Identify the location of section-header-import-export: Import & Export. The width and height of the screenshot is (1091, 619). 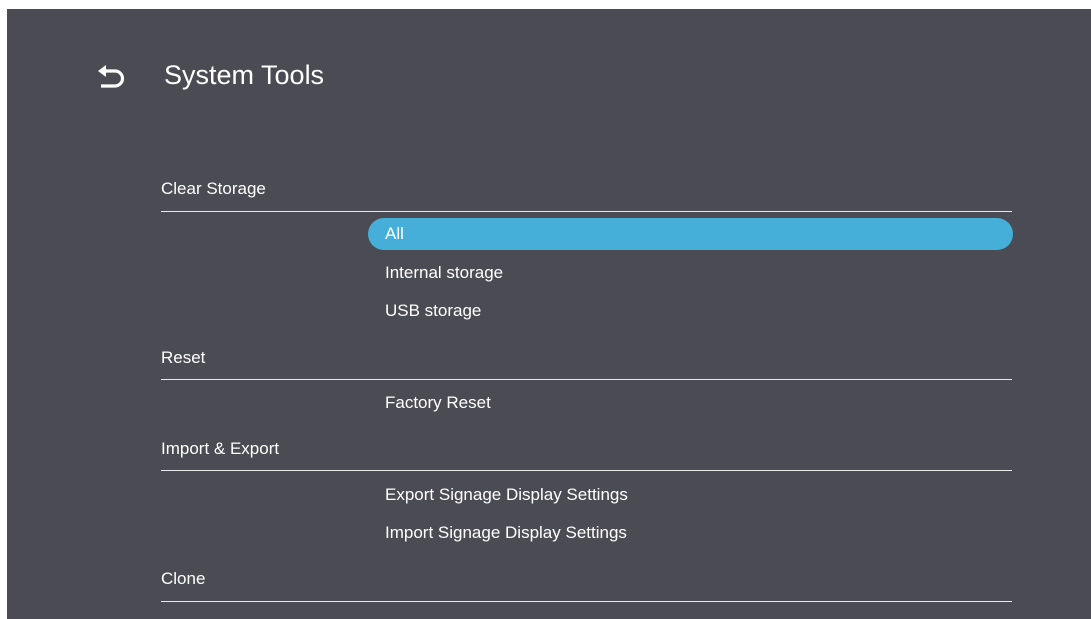
(220, 448).